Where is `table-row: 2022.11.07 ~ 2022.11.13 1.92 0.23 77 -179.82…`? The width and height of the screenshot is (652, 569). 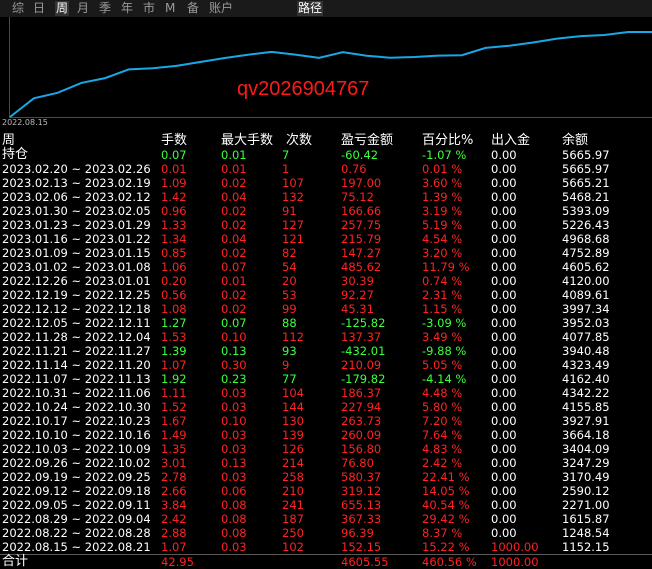
table-row: 2022.11.07 ~ 2022.11.13 1.92 0.23 77 -179.82… is located at coordinates (326, 379).